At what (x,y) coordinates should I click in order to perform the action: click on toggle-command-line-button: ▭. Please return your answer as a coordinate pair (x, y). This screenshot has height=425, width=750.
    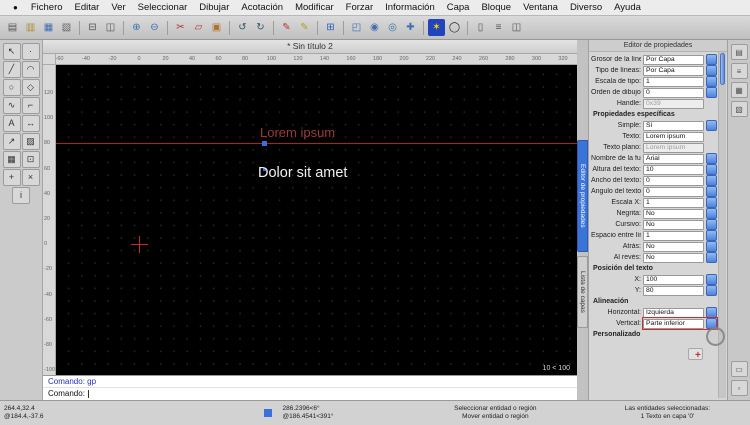
    Looking at the image, I should click on (739, 369).